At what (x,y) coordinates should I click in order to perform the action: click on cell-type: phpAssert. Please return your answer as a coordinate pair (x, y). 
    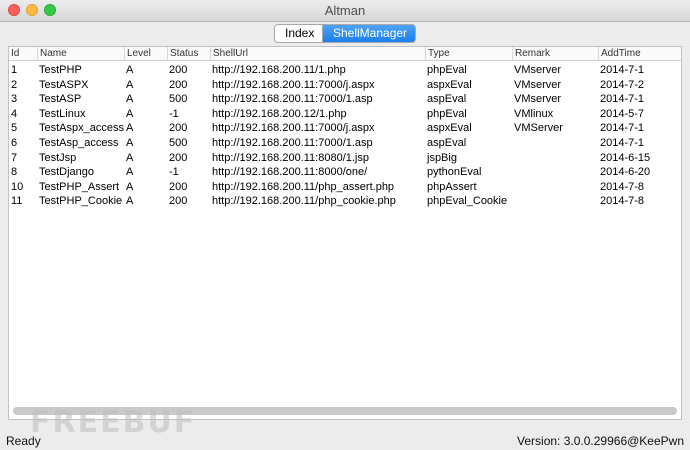
    Looking at the image, I should click on (452, 186).